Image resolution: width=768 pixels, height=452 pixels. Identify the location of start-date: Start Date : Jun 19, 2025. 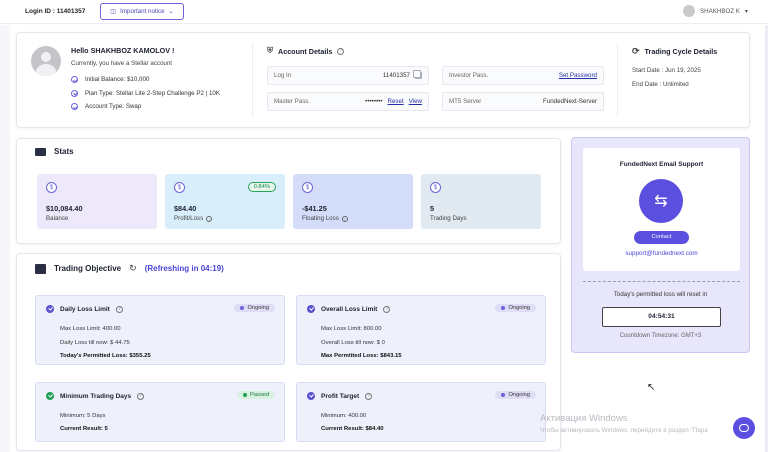
(666, 70).